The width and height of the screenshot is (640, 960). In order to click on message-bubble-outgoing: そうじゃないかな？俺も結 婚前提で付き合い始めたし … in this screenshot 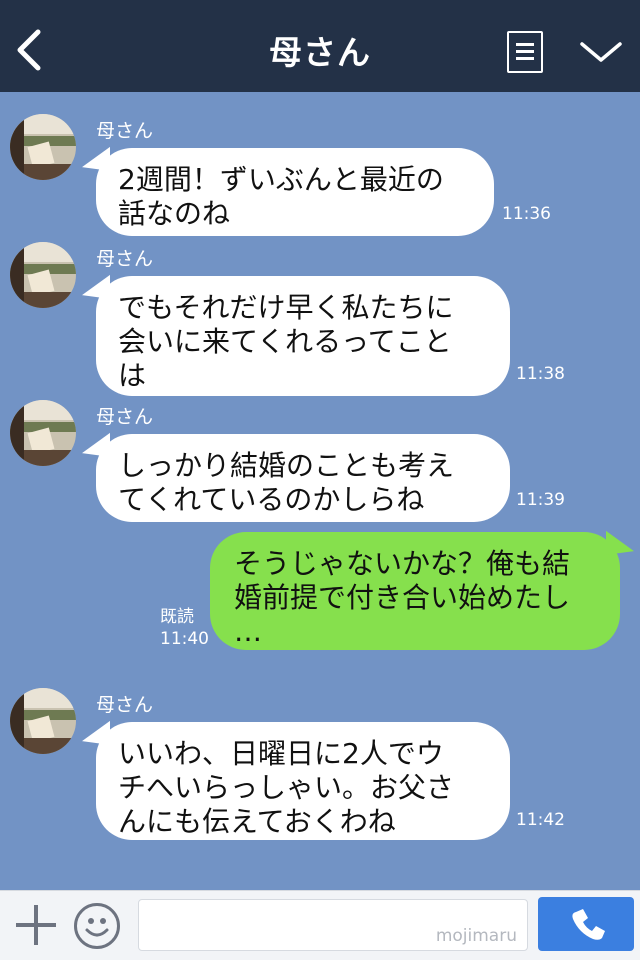, I will do `click(415, 591)`.